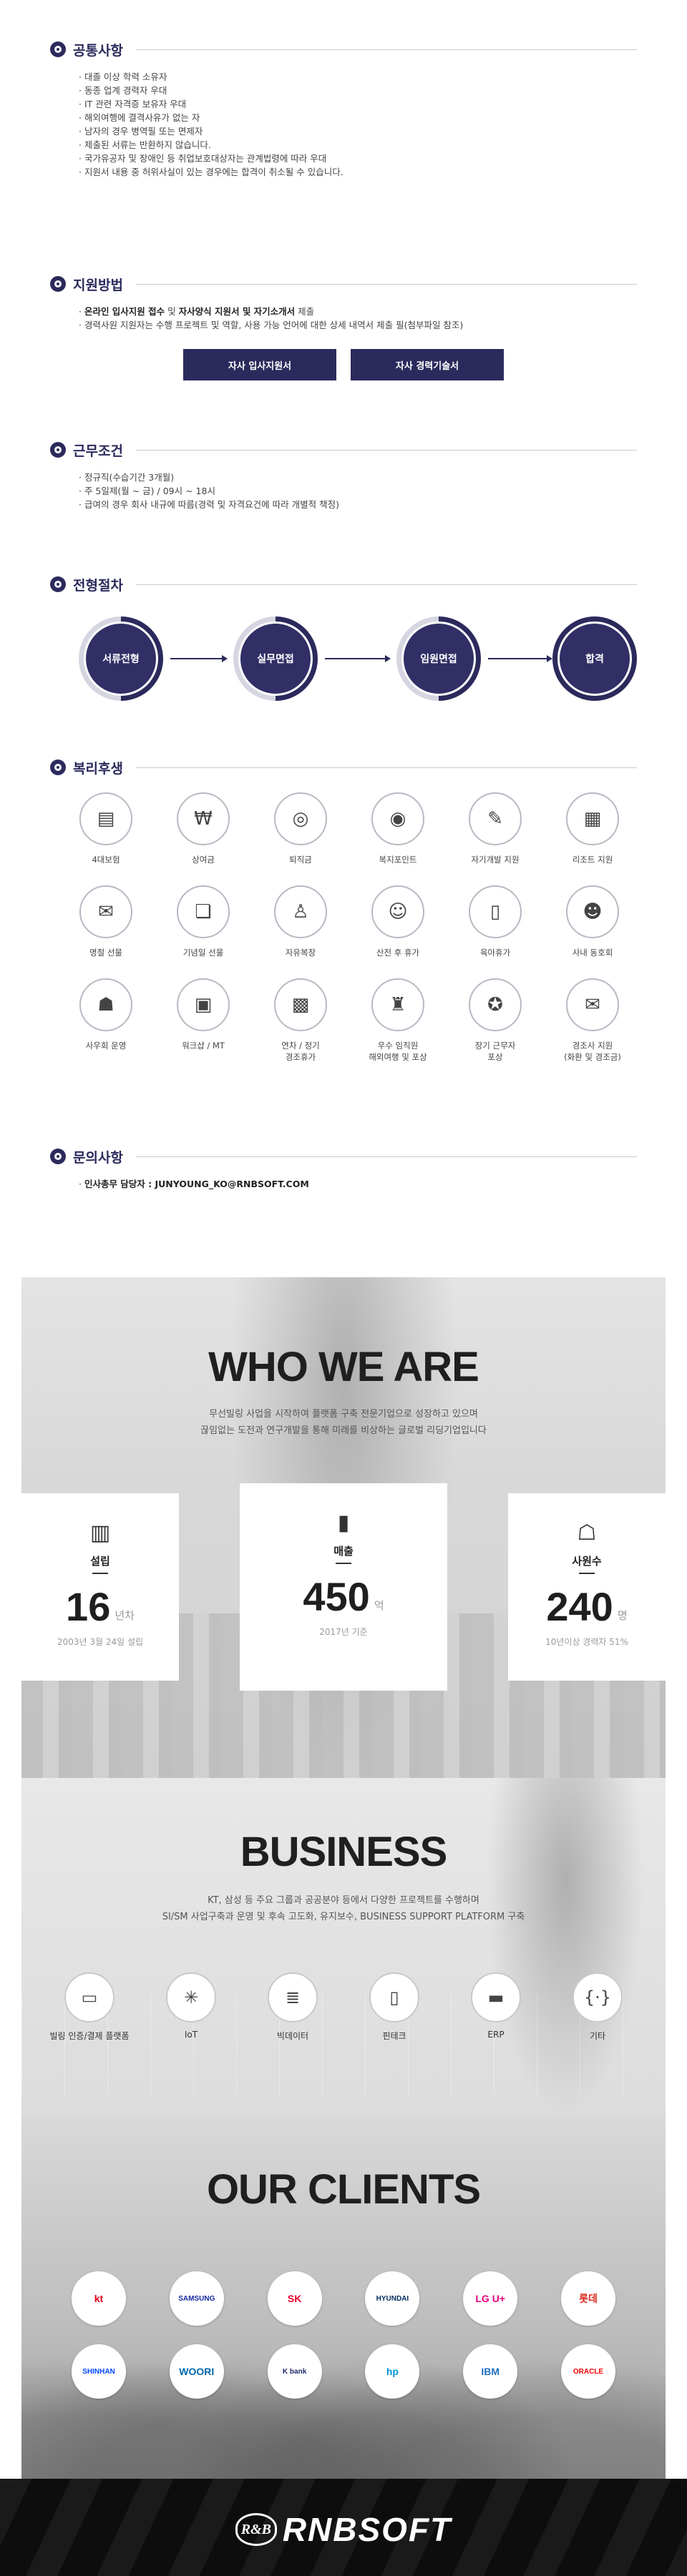 The image size is (687, 2576). I want to click on group-icon: ☻, so click(592, 911).